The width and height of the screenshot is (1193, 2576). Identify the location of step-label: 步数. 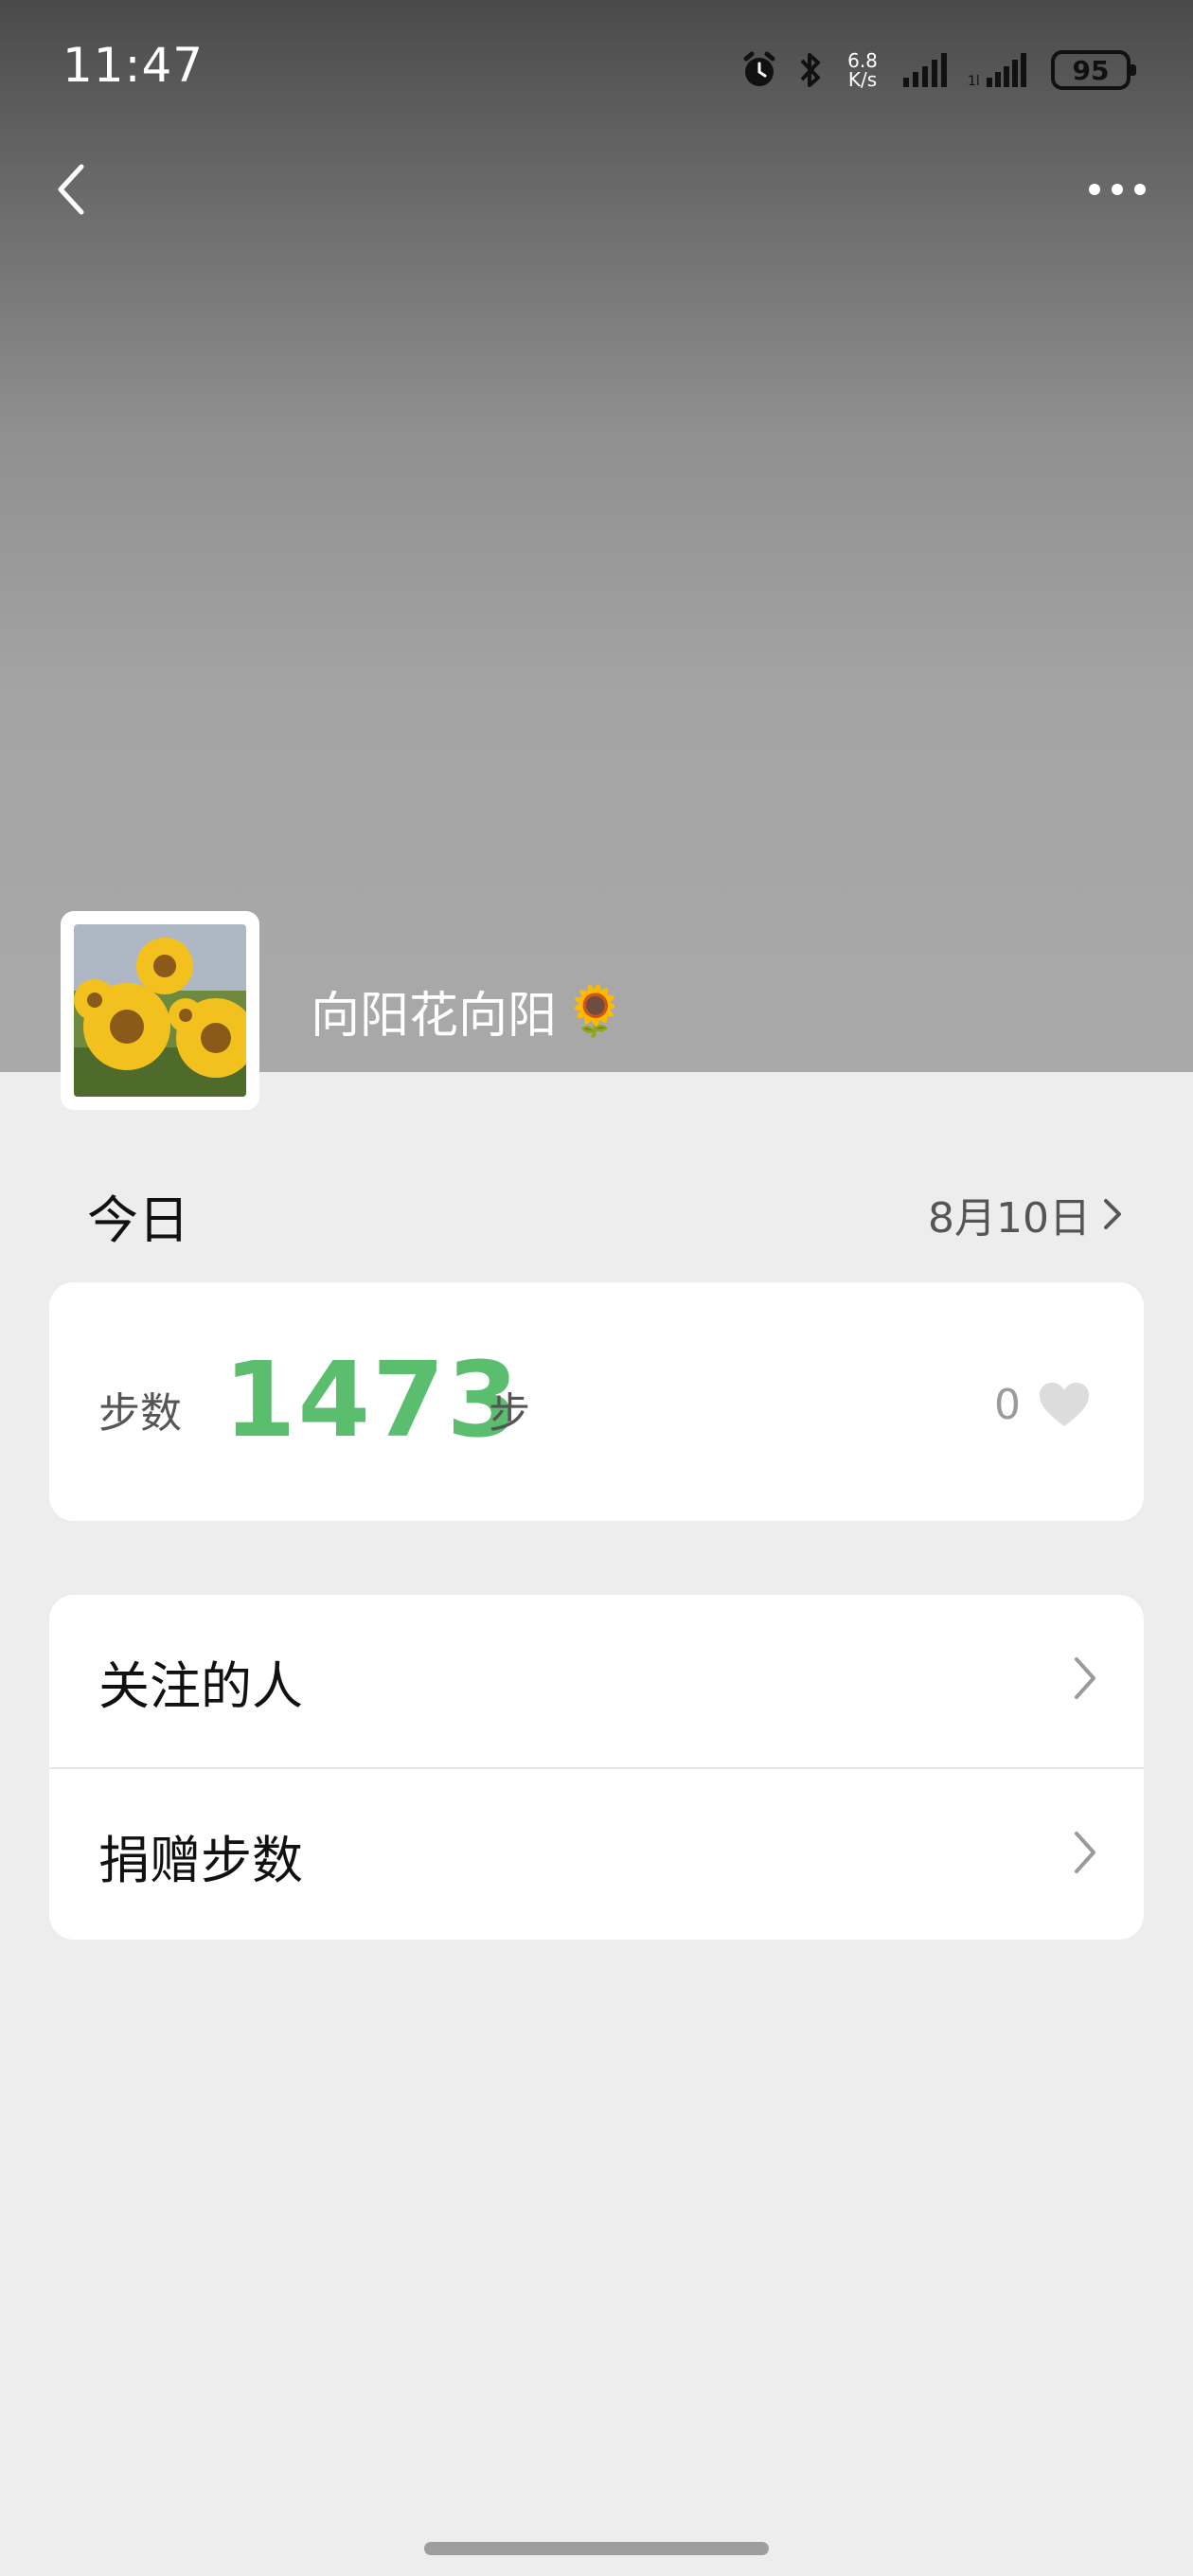
(140, 1413).